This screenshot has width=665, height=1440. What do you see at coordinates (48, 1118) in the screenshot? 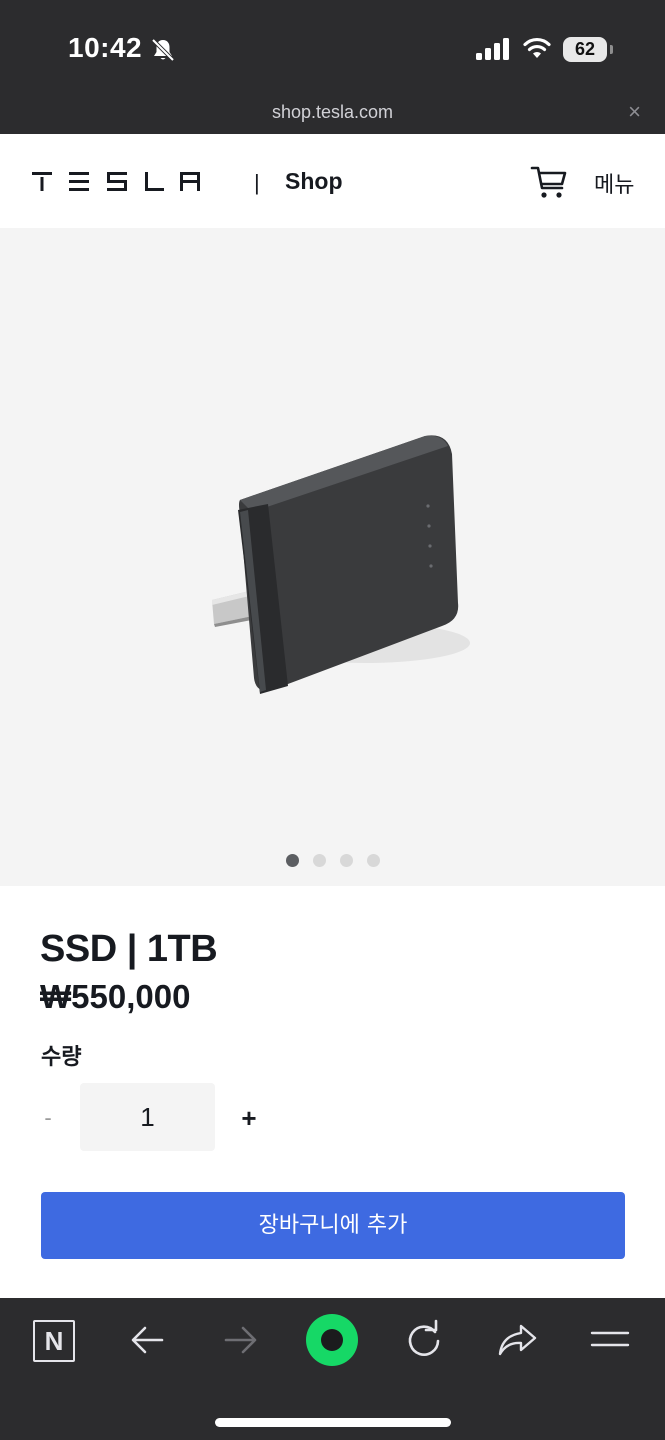
I see `quantity-decrease-button: -` at bounding box center [48, 1118].